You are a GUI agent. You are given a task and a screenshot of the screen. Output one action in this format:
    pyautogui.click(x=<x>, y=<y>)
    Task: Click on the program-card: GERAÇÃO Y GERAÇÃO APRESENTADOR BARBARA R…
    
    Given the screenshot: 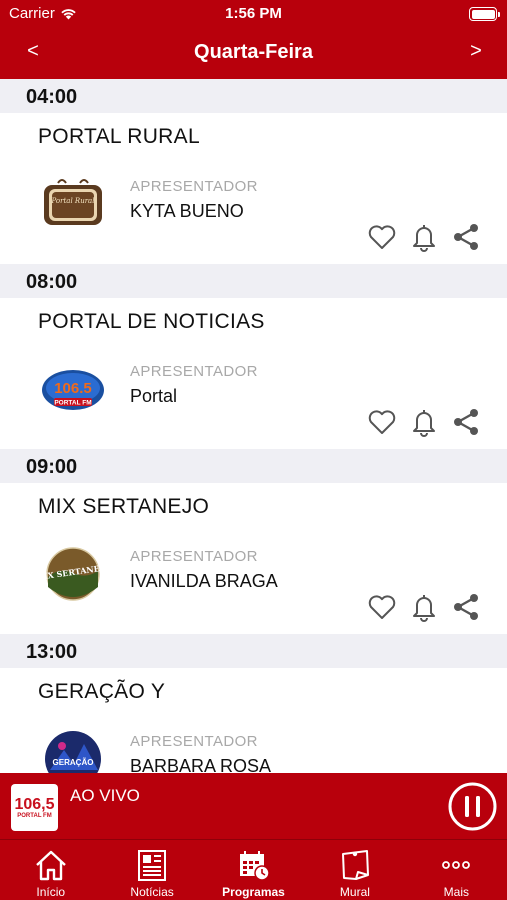 What is the action you would take?
    pyautogui.click(x=253, y=720)
    